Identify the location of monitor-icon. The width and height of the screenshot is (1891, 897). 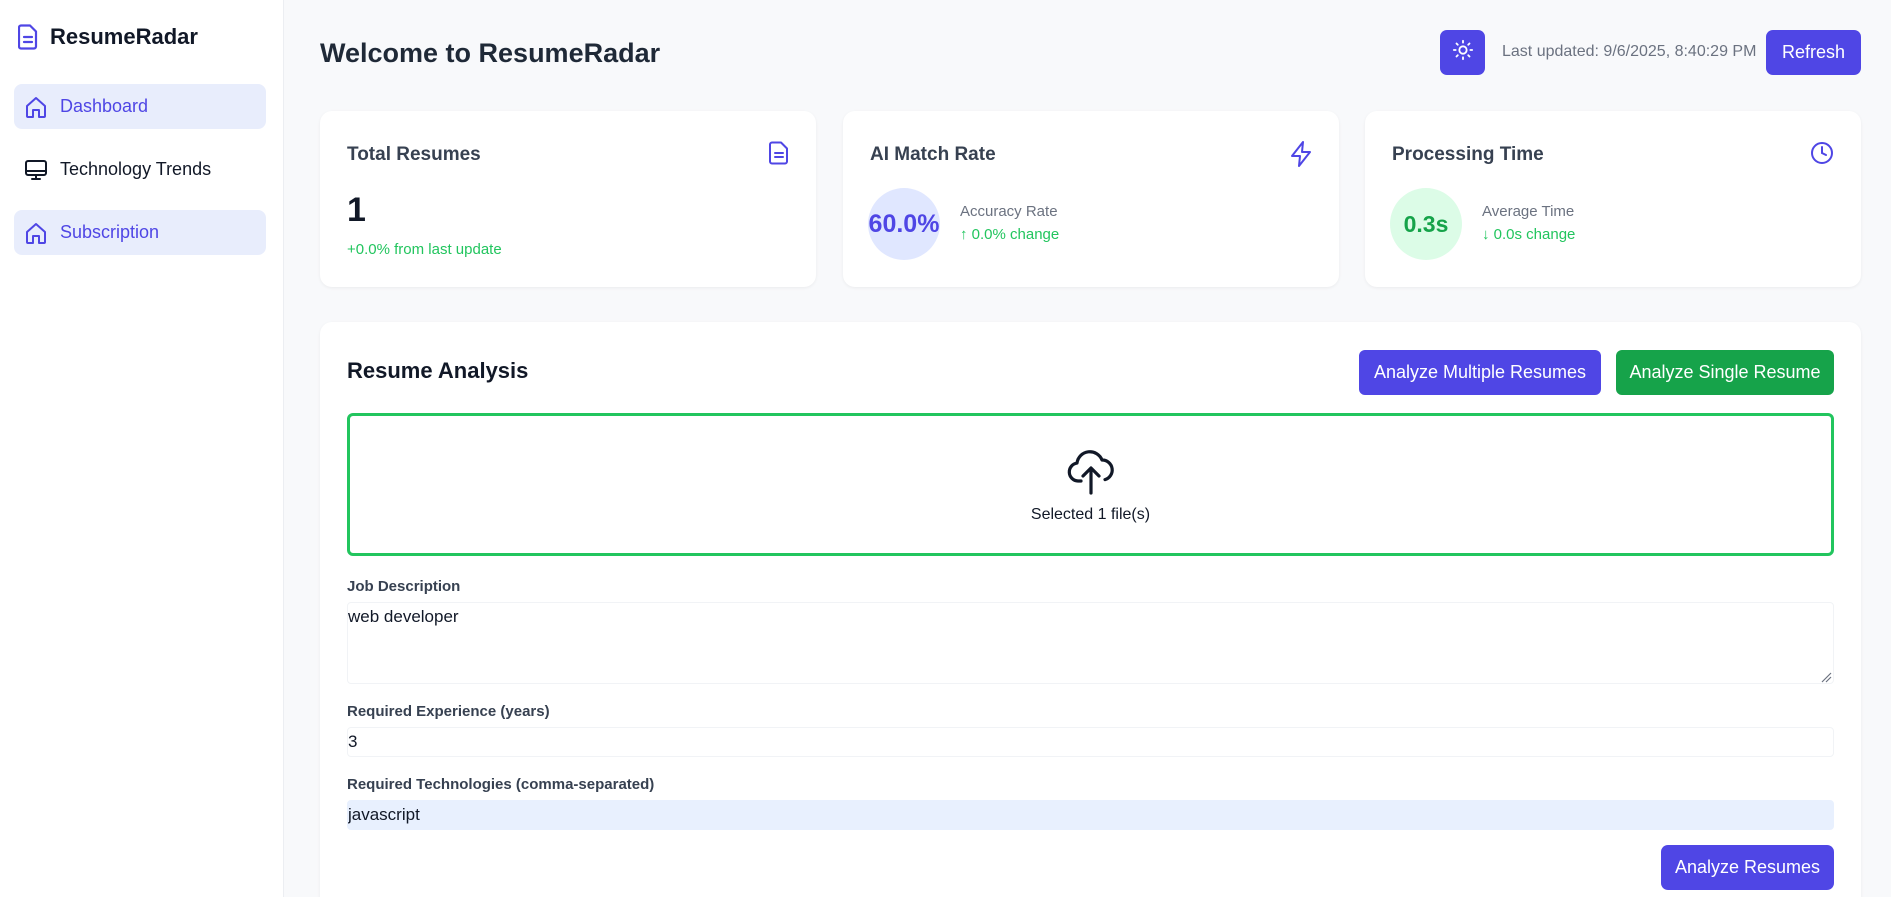
(36, 170).